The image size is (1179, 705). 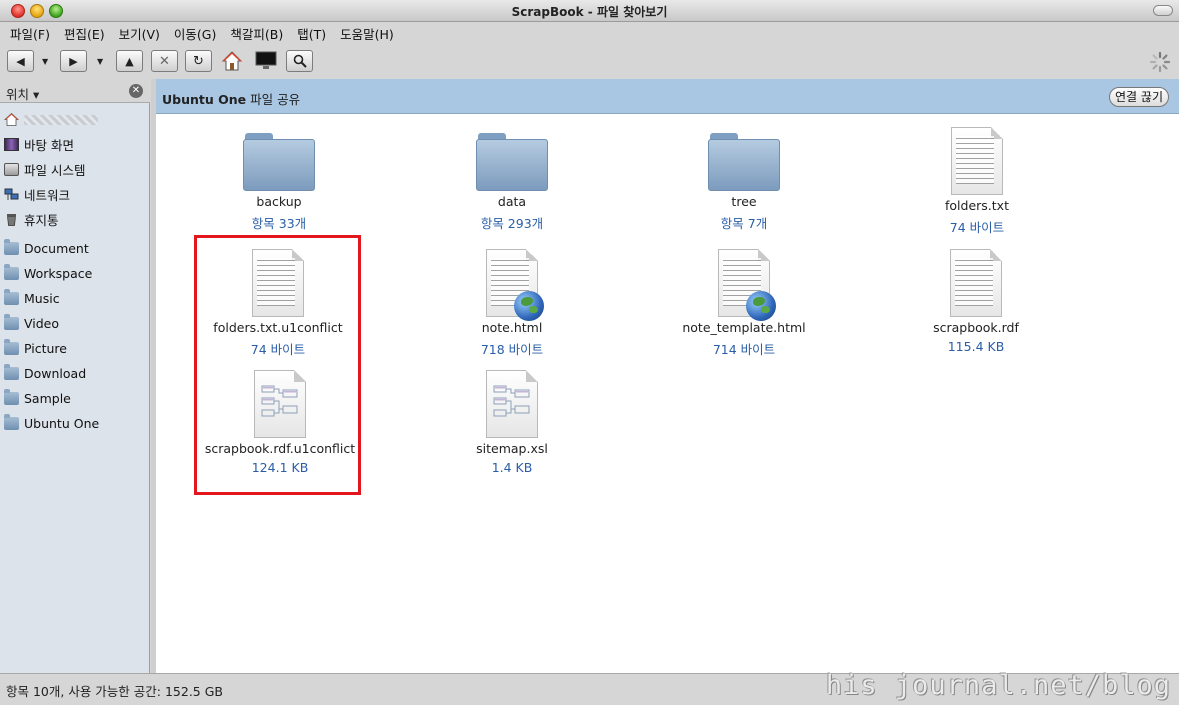 What do you see at coordinates (75, 323) in the screenshot?
I see `sidebar-item-video: Video` at bounding box center [75, 323].